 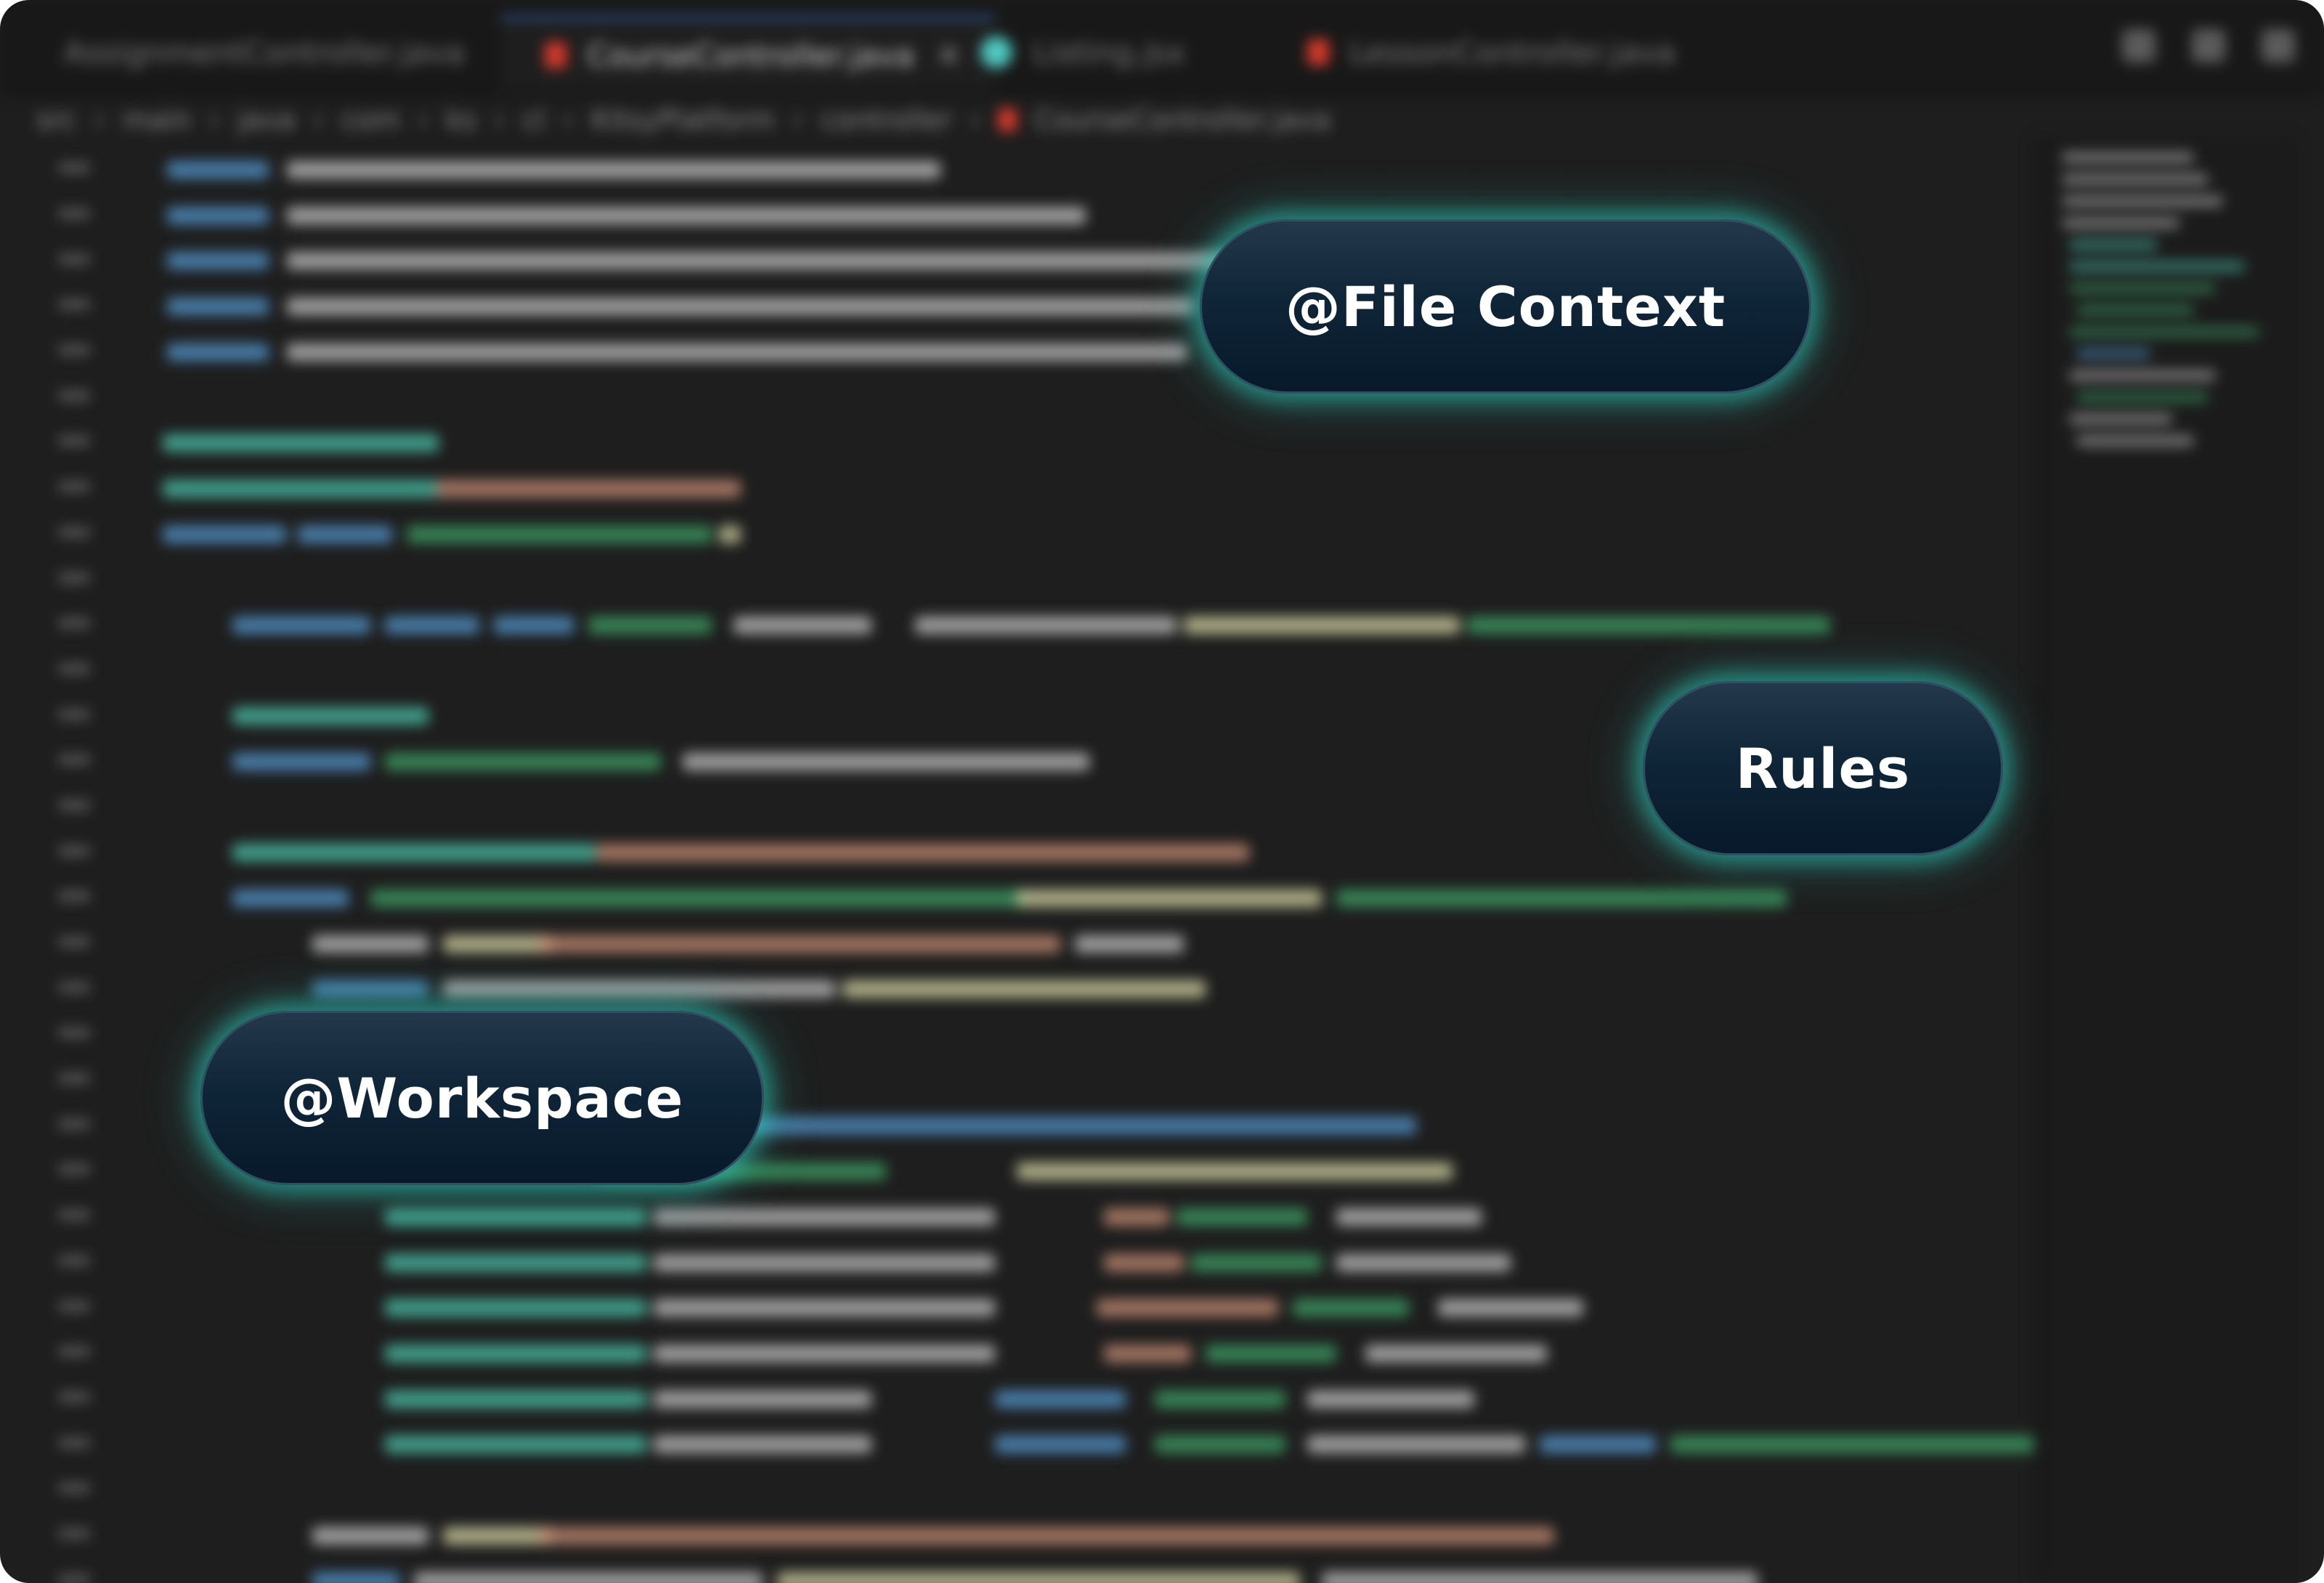 What do you see at coordinates (949, 56) in the screenshot?
I see `close-icon: ✕` at bounding box center [949, 56].